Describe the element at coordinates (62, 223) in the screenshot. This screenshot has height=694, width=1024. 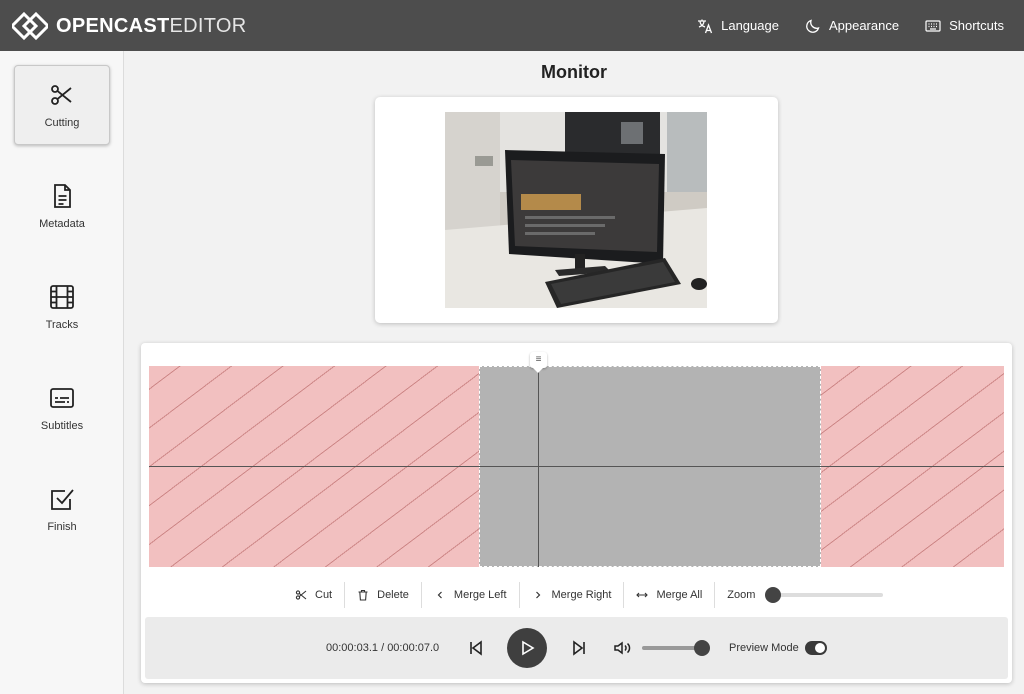
I see `sidebar-item-label: Metadata` at that location.